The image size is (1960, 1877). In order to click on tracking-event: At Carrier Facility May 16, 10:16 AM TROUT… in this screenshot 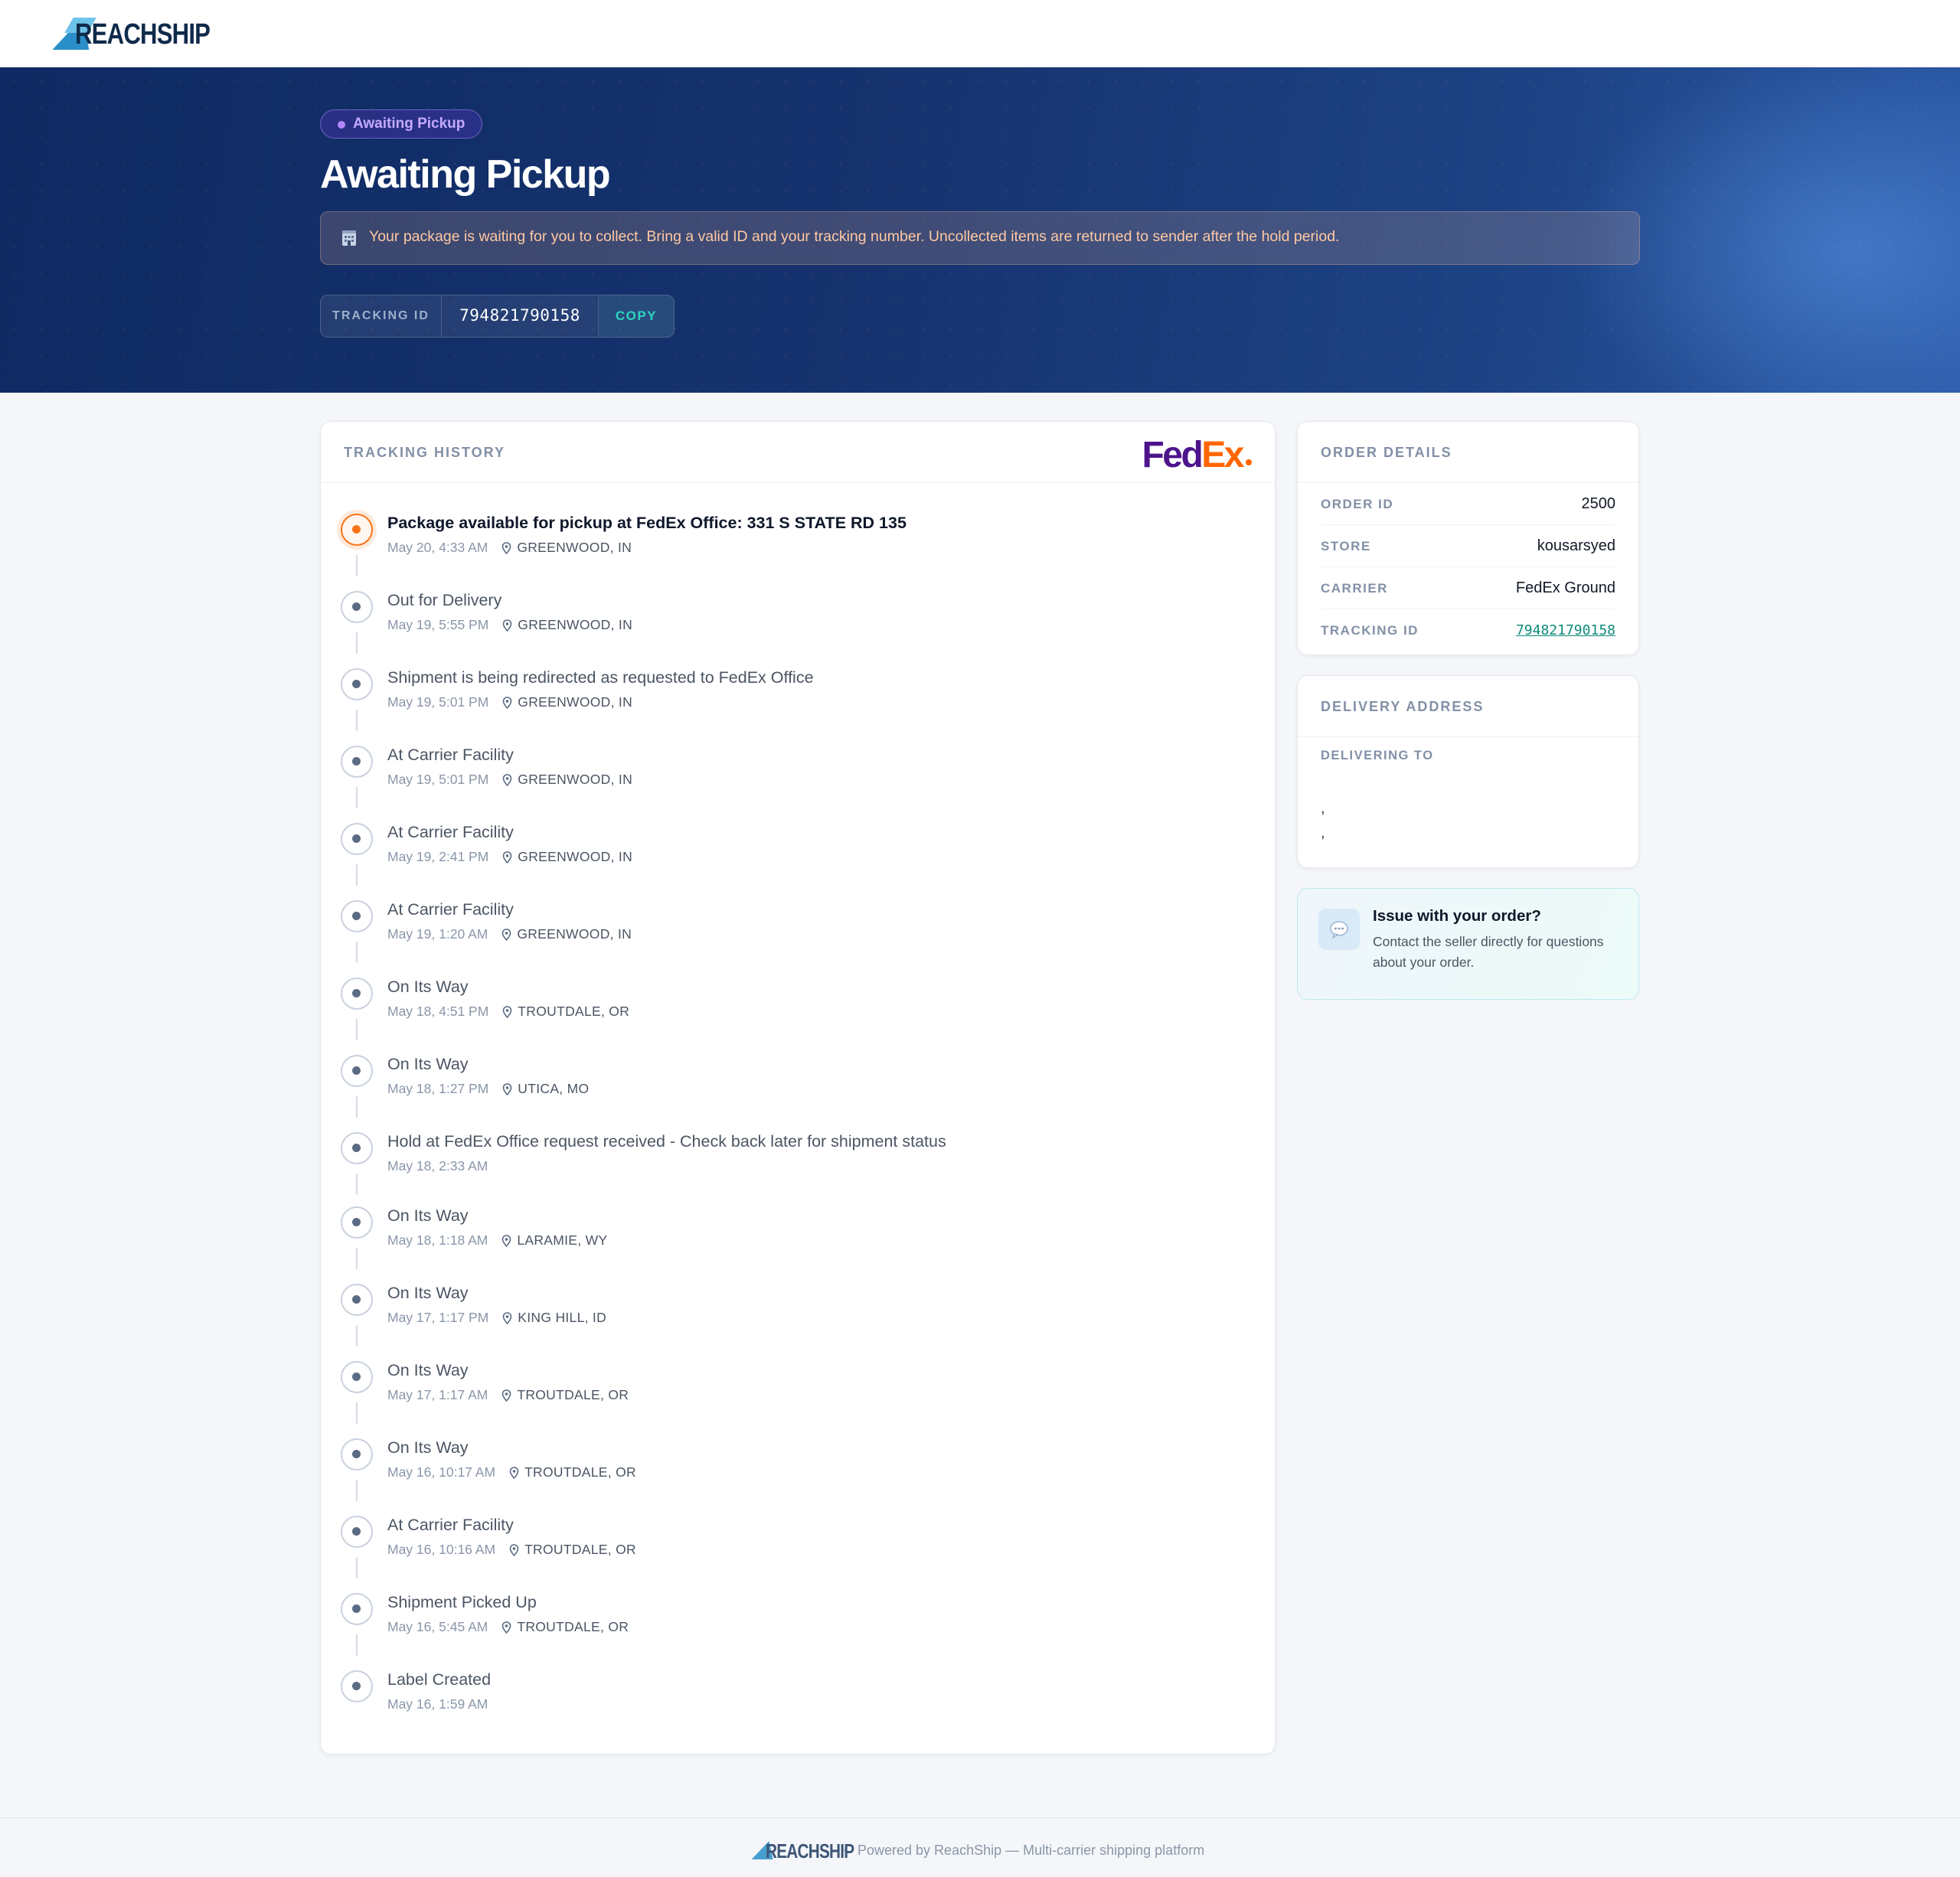, I will do `click(798, 1554)`.